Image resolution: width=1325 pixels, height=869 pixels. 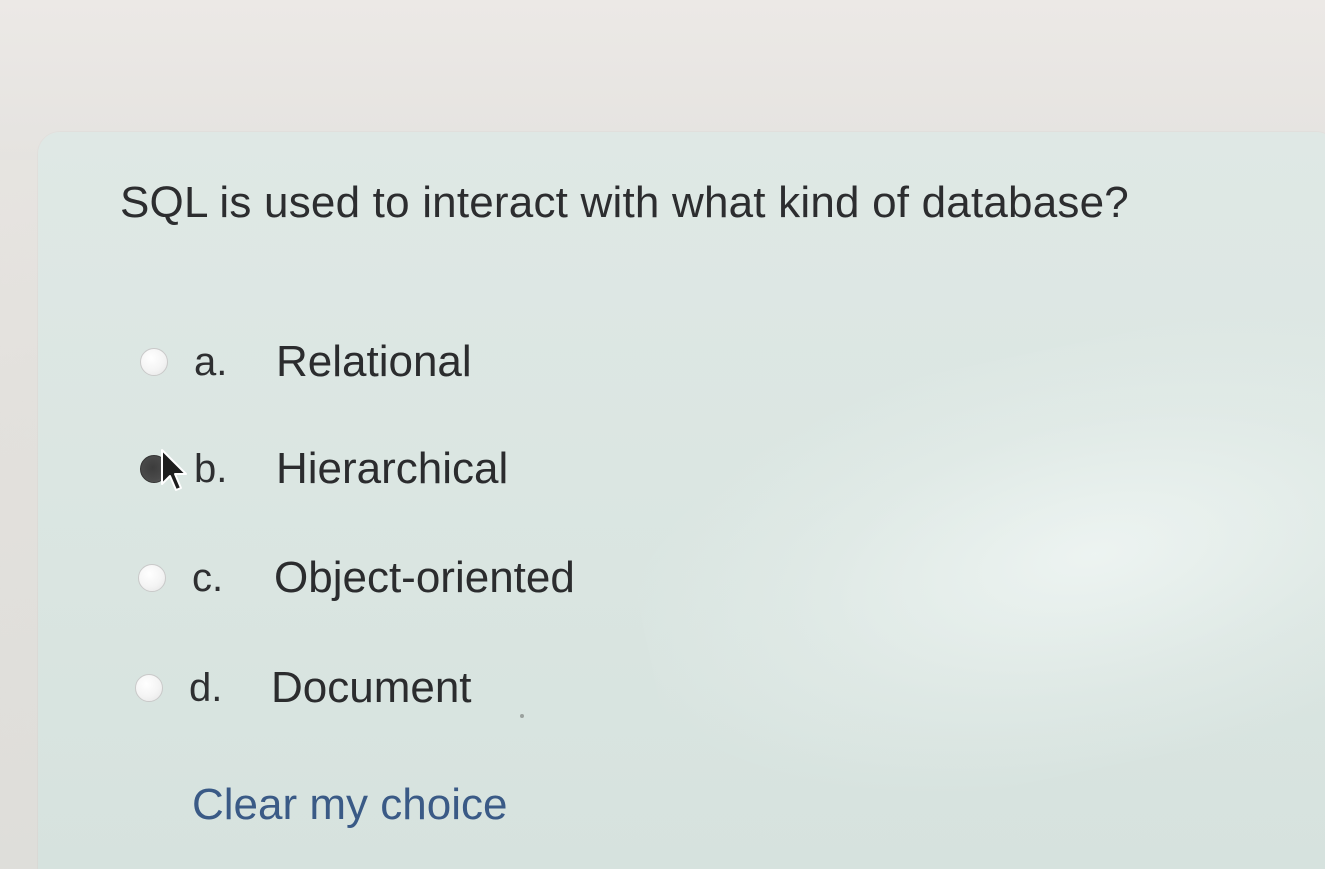 What do you see at coordinates (208, 577) in the screenshot?
I see `option-letter-c: c.` at bounding box center [208, 577].